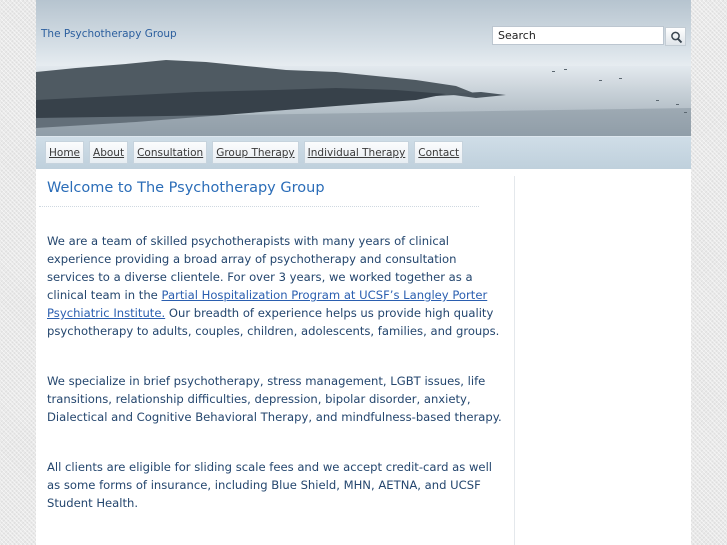 This screenshot has height=545, width=727. I want to click on search-input: Search, so click(578, 35).